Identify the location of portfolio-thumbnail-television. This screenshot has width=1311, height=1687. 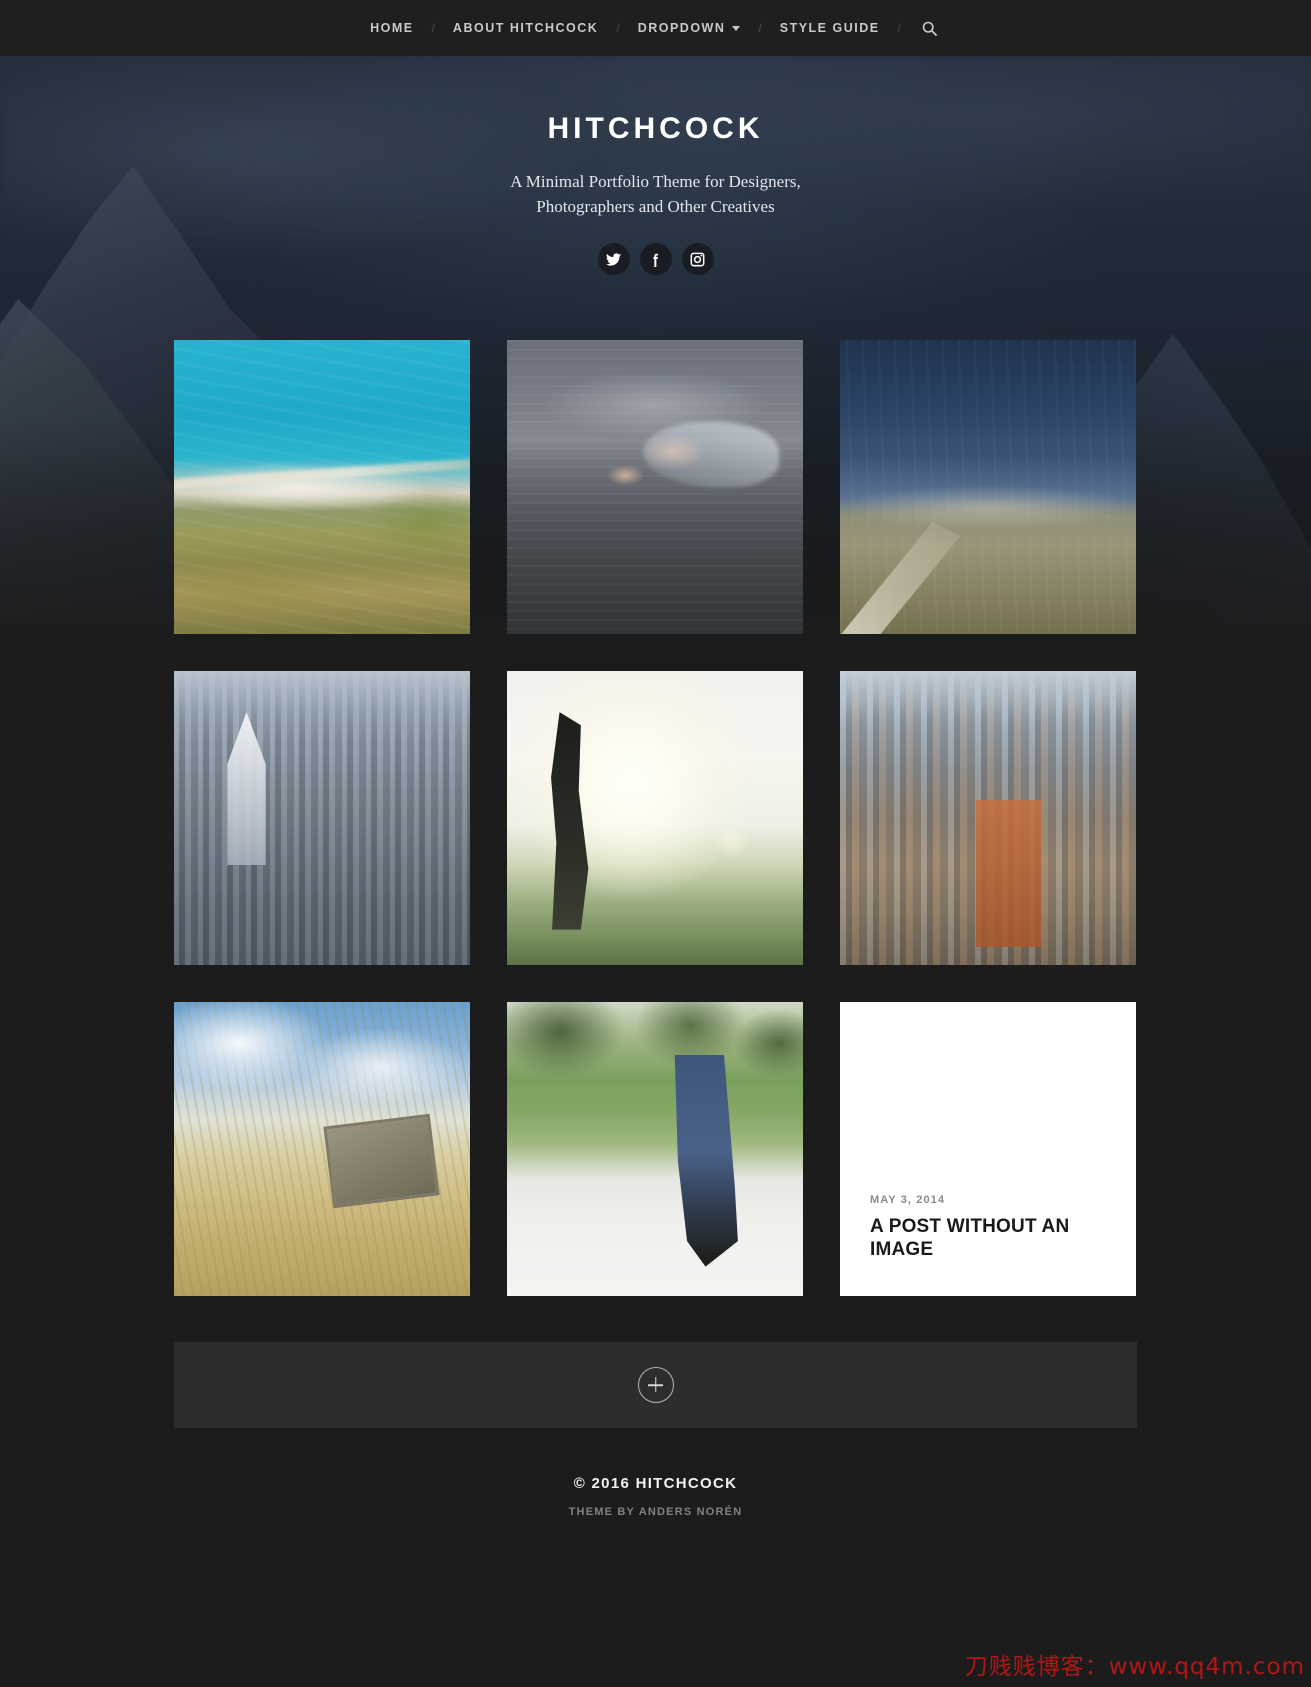
(322, 1149).